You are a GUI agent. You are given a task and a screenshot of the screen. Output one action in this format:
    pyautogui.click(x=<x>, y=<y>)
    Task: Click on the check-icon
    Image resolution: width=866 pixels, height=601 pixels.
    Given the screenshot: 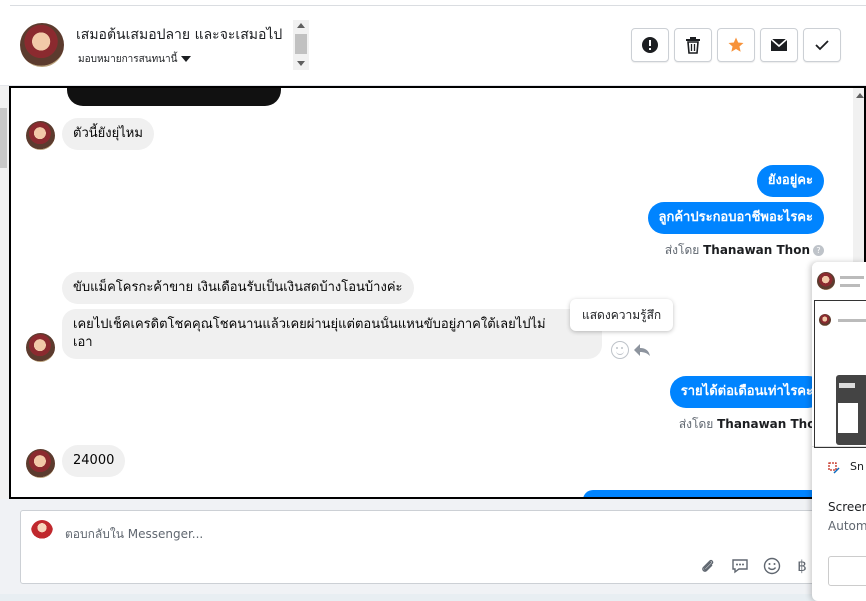 What is the action you would take?
    pyautogui.click(x=822, y=45)
    